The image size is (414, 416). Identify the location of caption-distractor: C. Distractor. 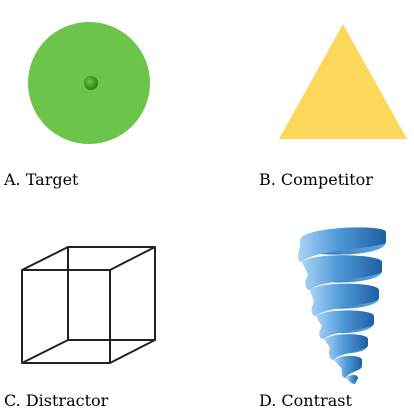
(56, 400).